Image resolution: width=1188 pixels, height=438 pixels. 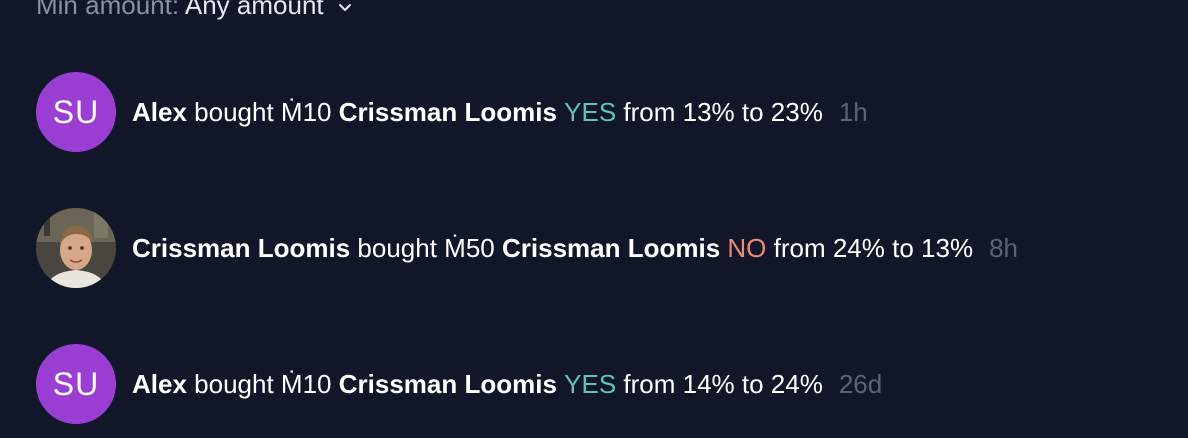 I want to click on user-photo-avatar, so click(x=76, y=248).